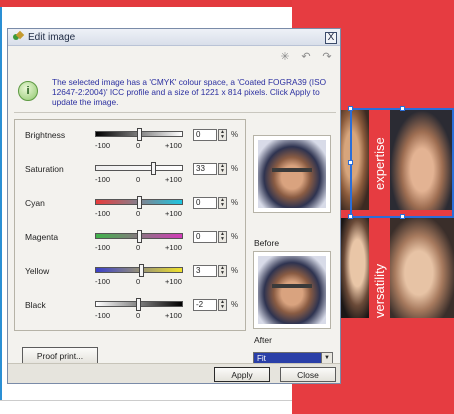 This screenshot has width=454, height=414. I want to click on document-margin-line, so click(1, 204).